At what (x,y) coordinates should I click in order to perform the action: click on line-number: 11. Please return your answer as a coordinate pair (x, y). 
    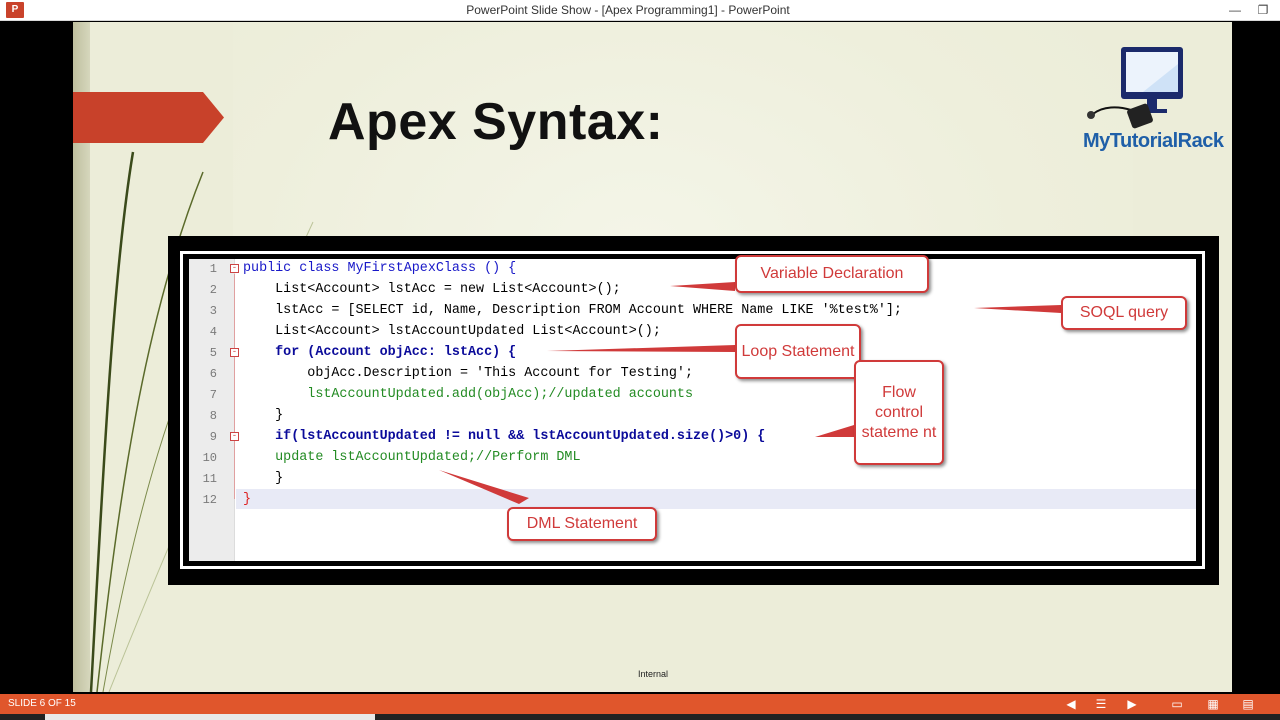
    Looking at the image, I should click on (209, 479).